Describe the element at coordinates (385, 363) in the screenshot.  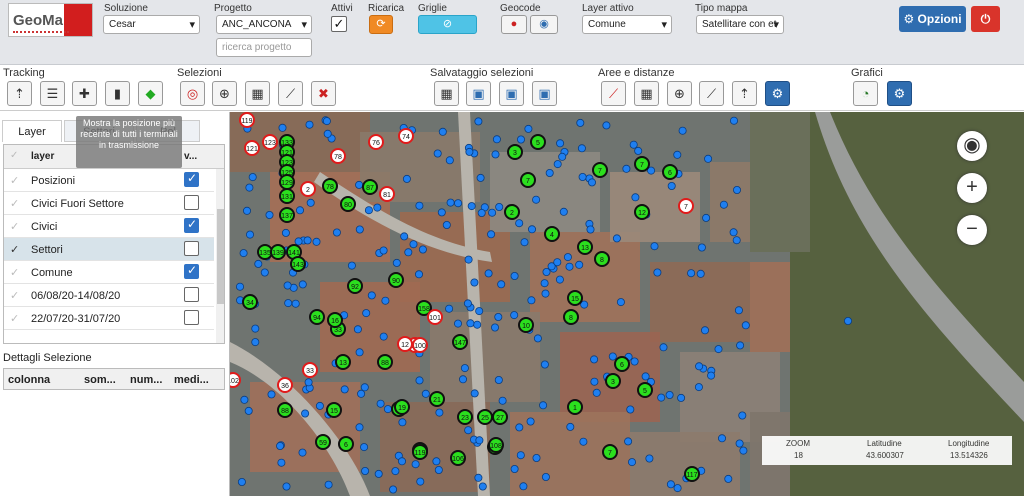
I see `green-marker-label: 88` at that location.